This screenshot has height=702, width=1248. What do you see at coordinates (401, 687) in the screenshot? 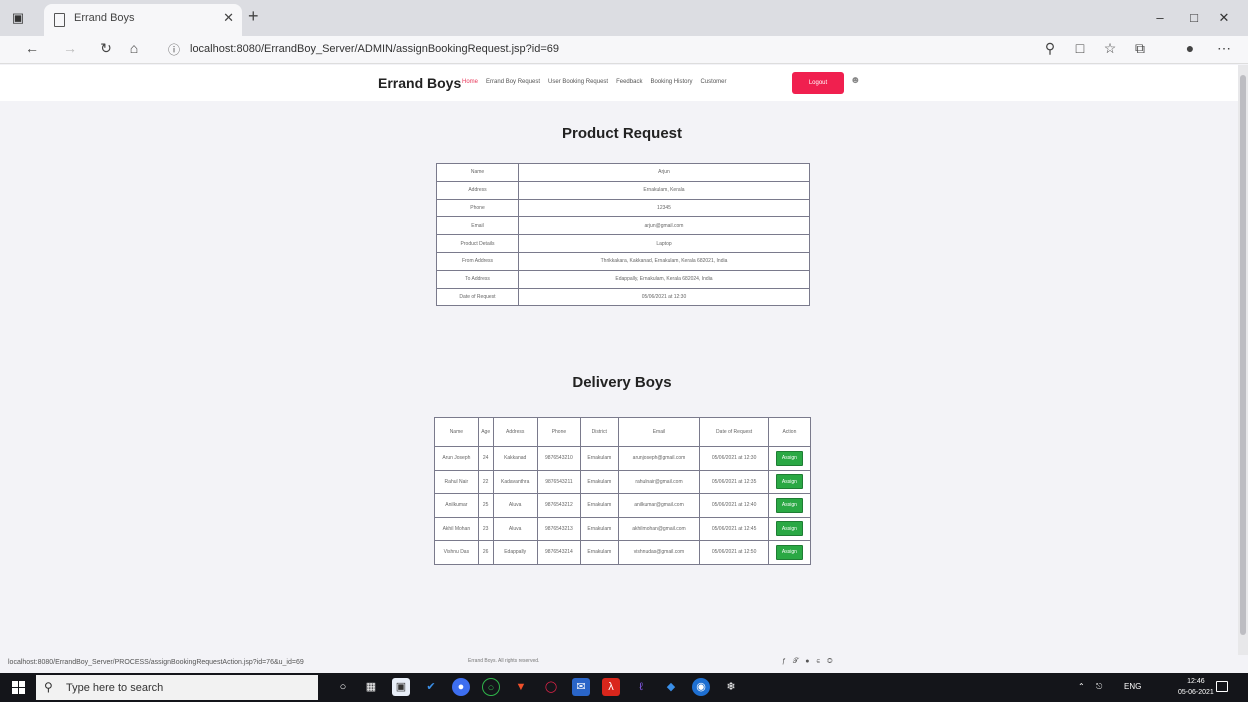
I see `store-icon: ▣` at bounding box center [401, 687].